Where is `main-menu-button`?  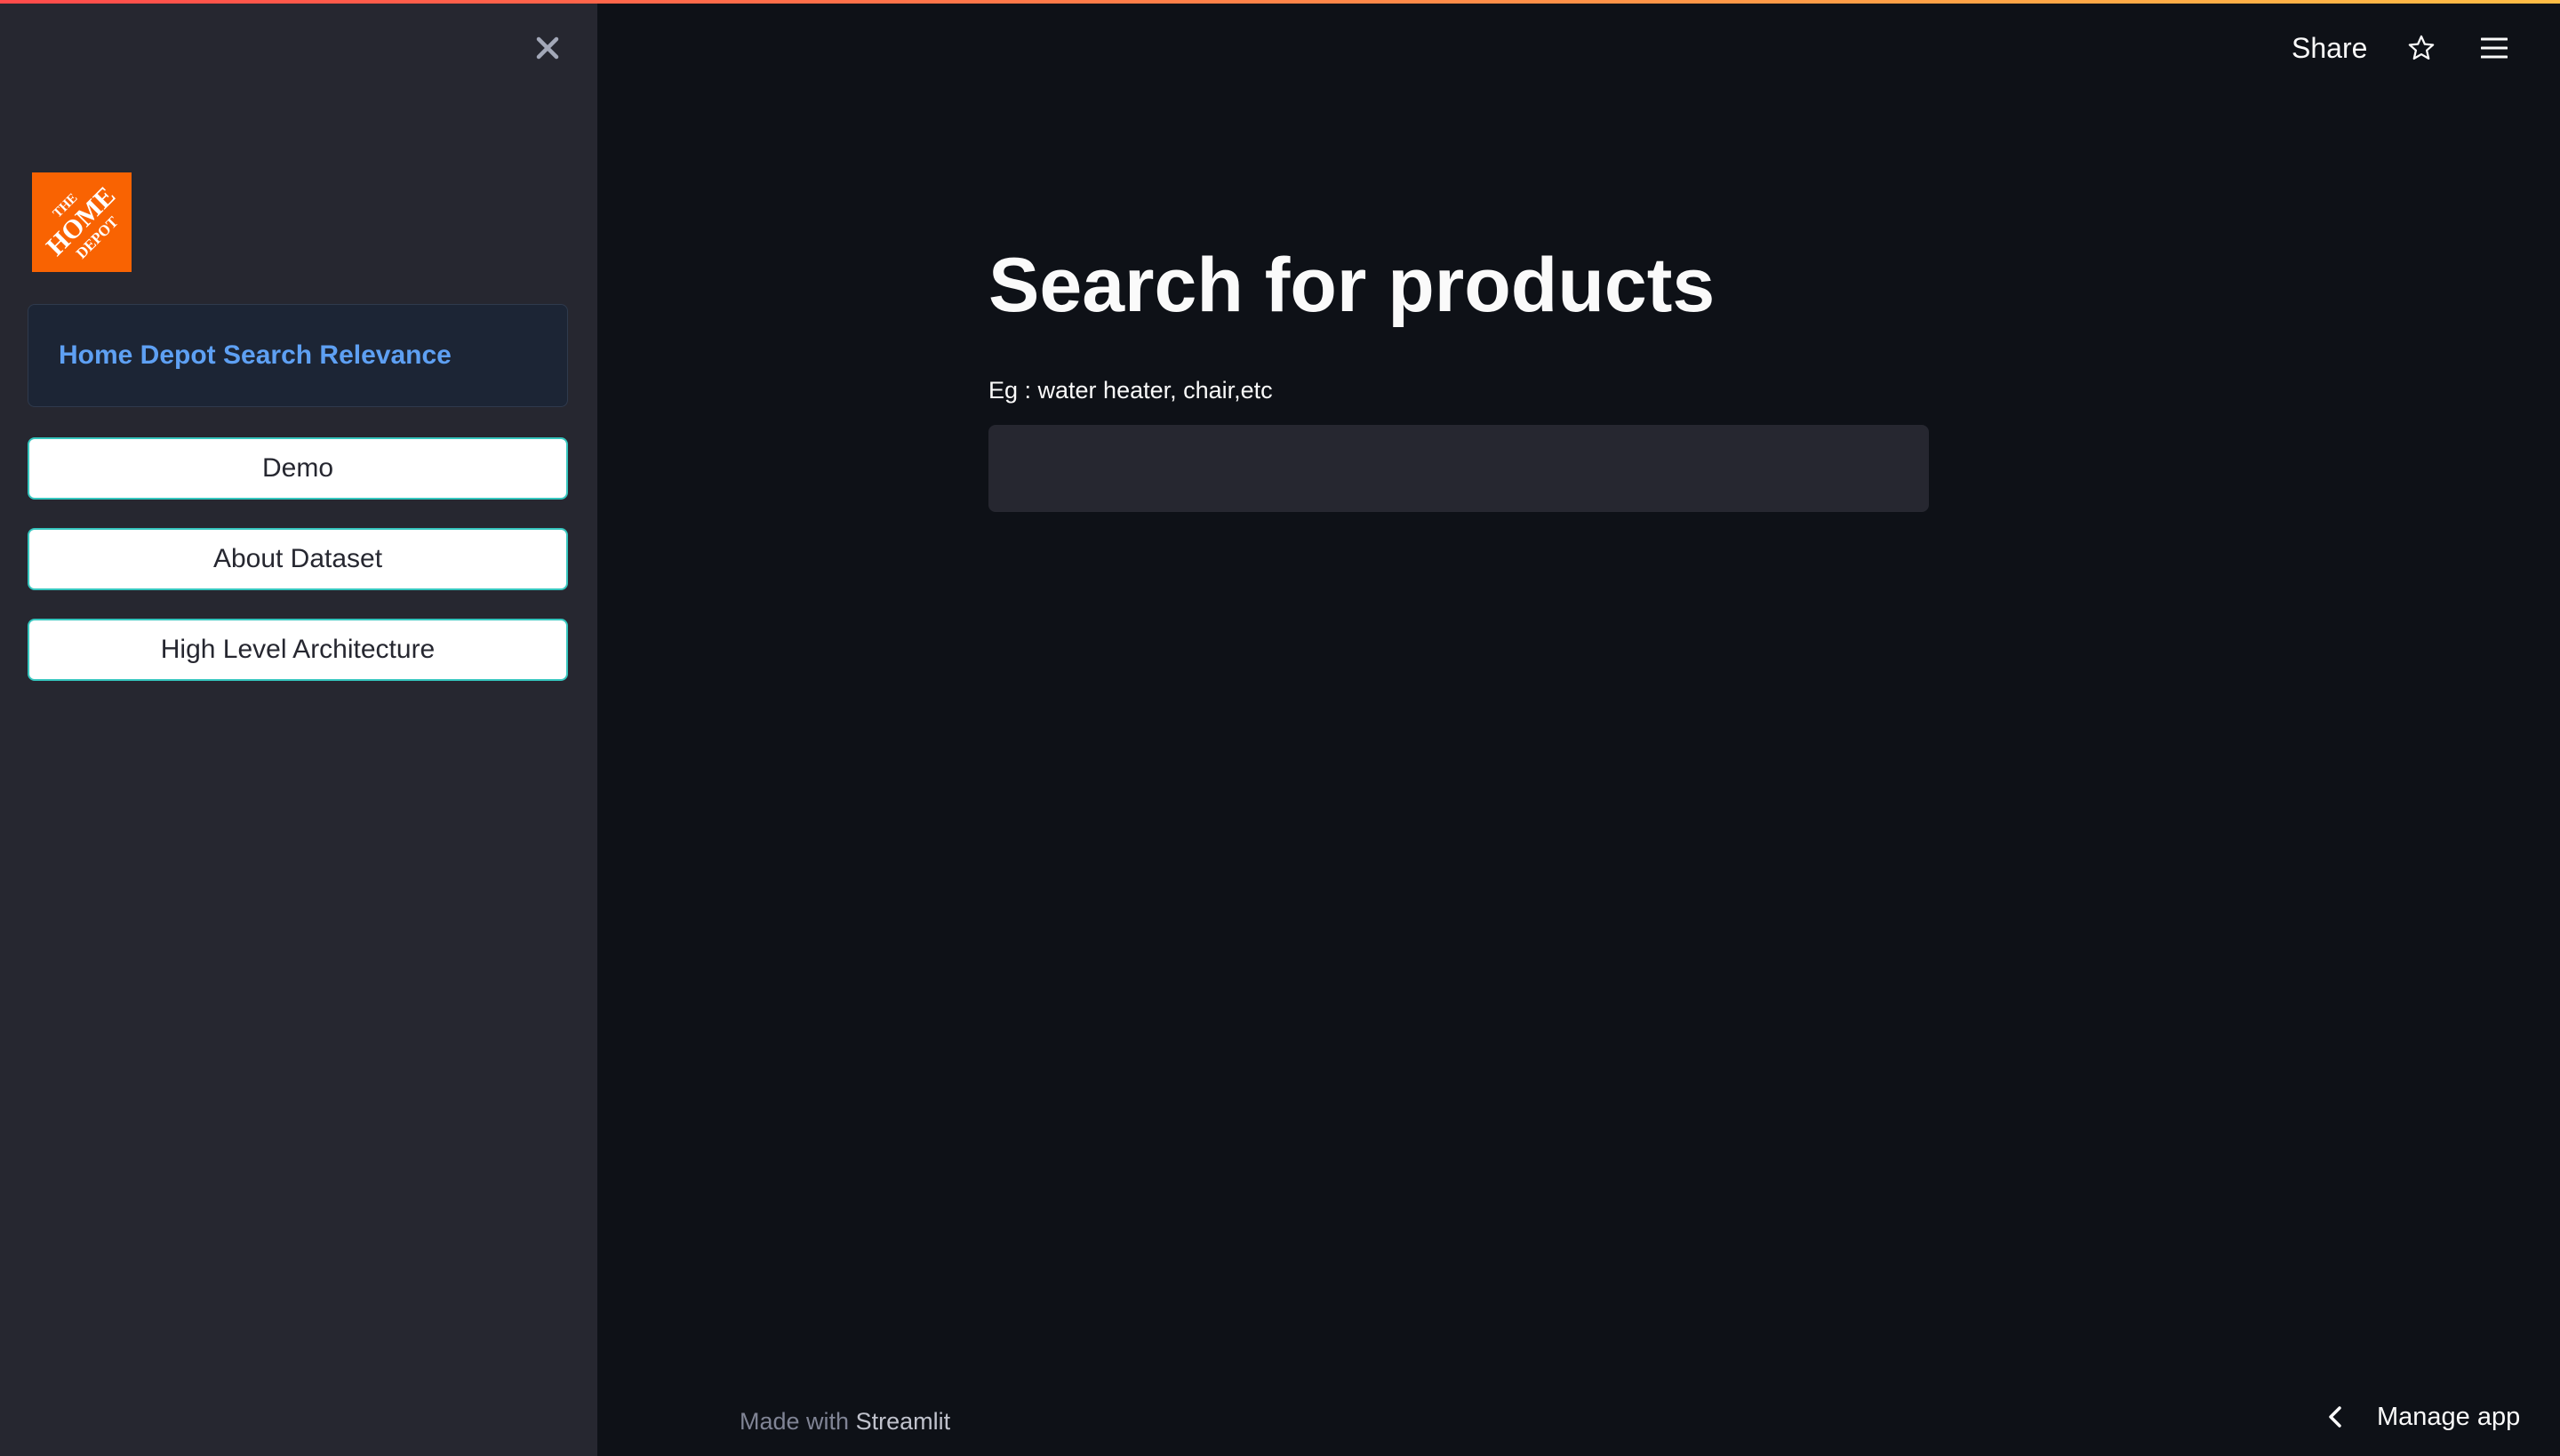
main-menu-button is located at coordinates (2494, 48).